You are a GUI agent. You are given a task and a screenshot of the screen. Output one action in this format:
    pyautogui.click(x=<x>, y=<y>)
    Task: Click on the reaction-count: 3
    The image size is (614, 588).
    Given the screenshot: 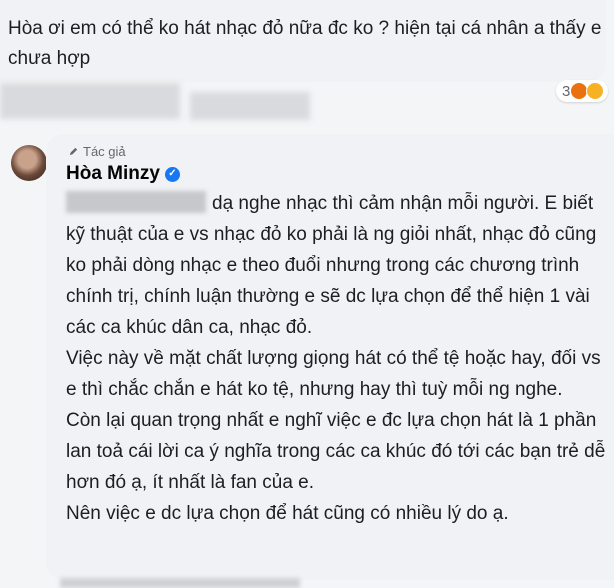 What is the action you would take?
    pyautogui.click(x=566, y=91)
    